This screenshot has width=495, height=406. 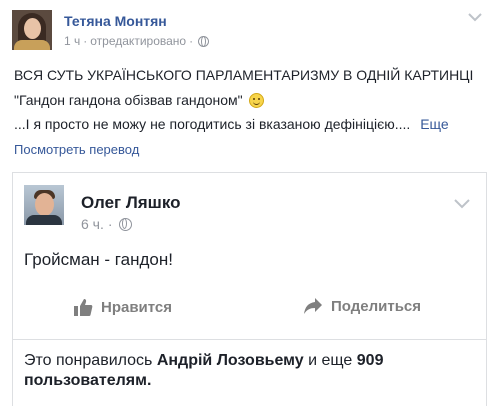 I want to click on edited-label: отредактировано, so click(x=138, y=41).